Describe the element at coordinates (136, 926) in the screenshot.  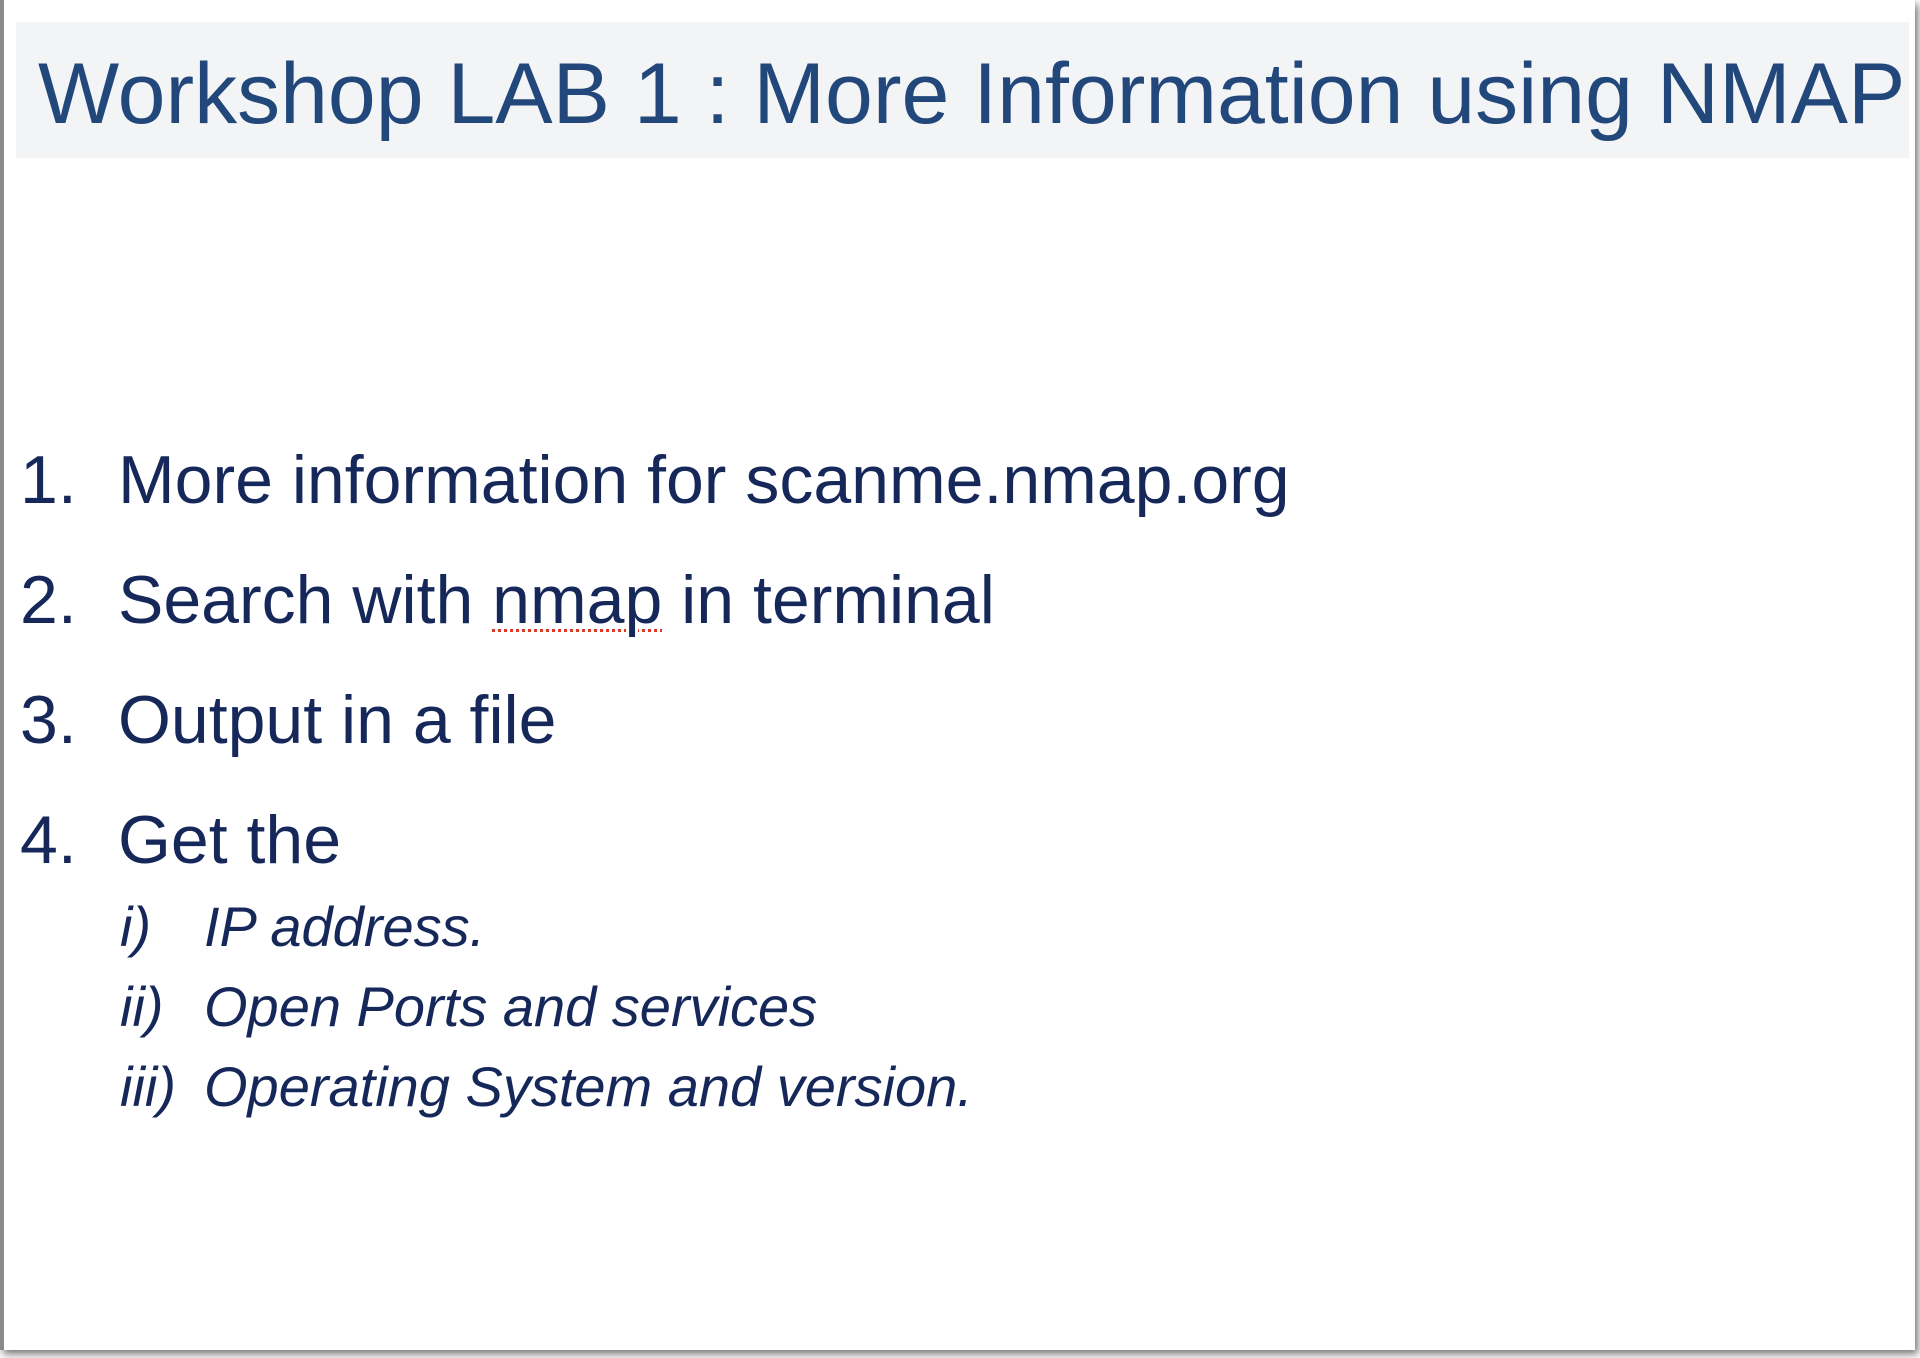
I see `sub-list-item-number: i)` at that location.